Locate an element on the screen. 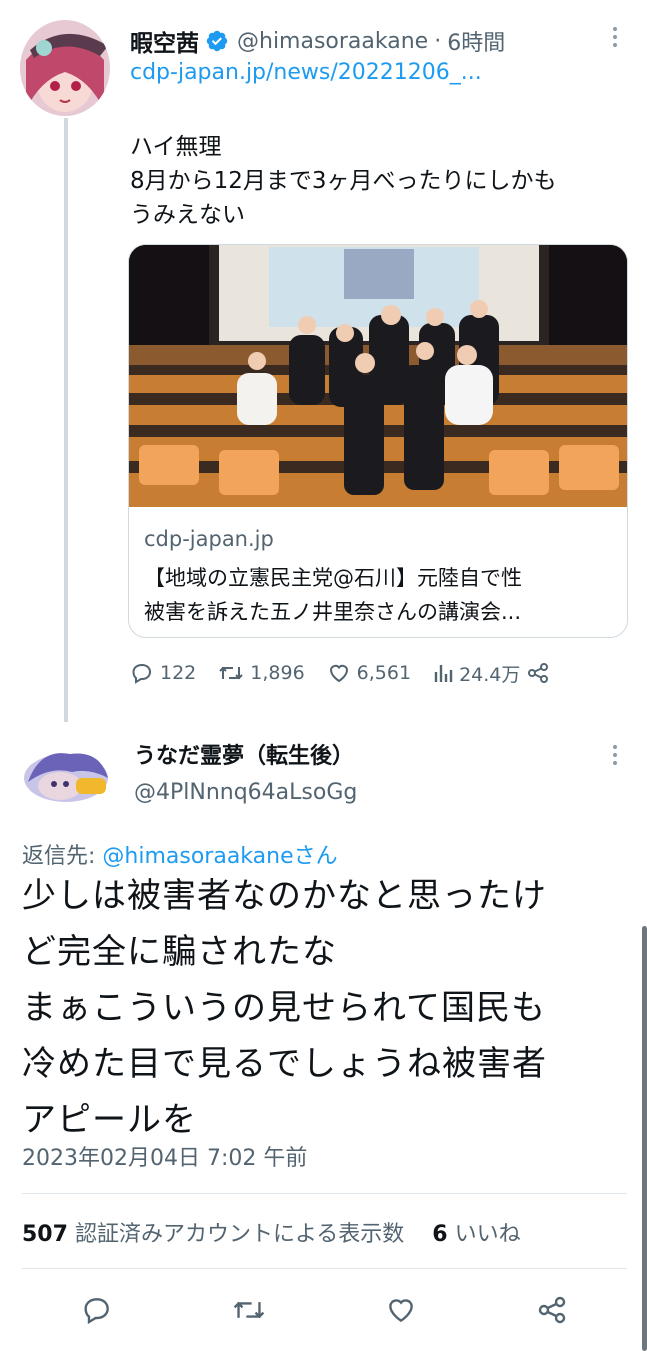 This screenshot has width=647, height=1351. reply-author-handle: @4PlNnnq64aLsoGg is located at coordinates (245, 792).